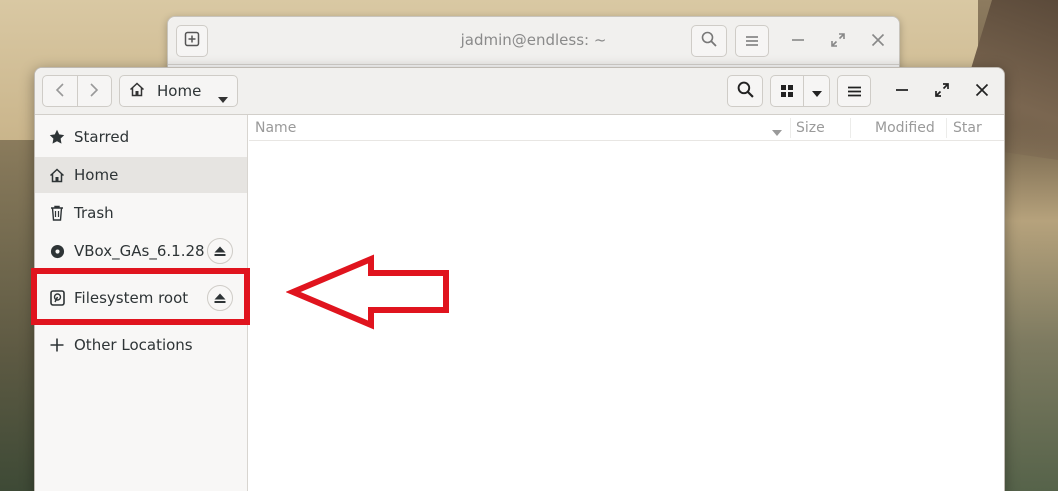  What do you see at coordinates (626, 128) in the screenshot?
I see `file-list-header: Name Size Modified Star` at bounding box center [626, 128].